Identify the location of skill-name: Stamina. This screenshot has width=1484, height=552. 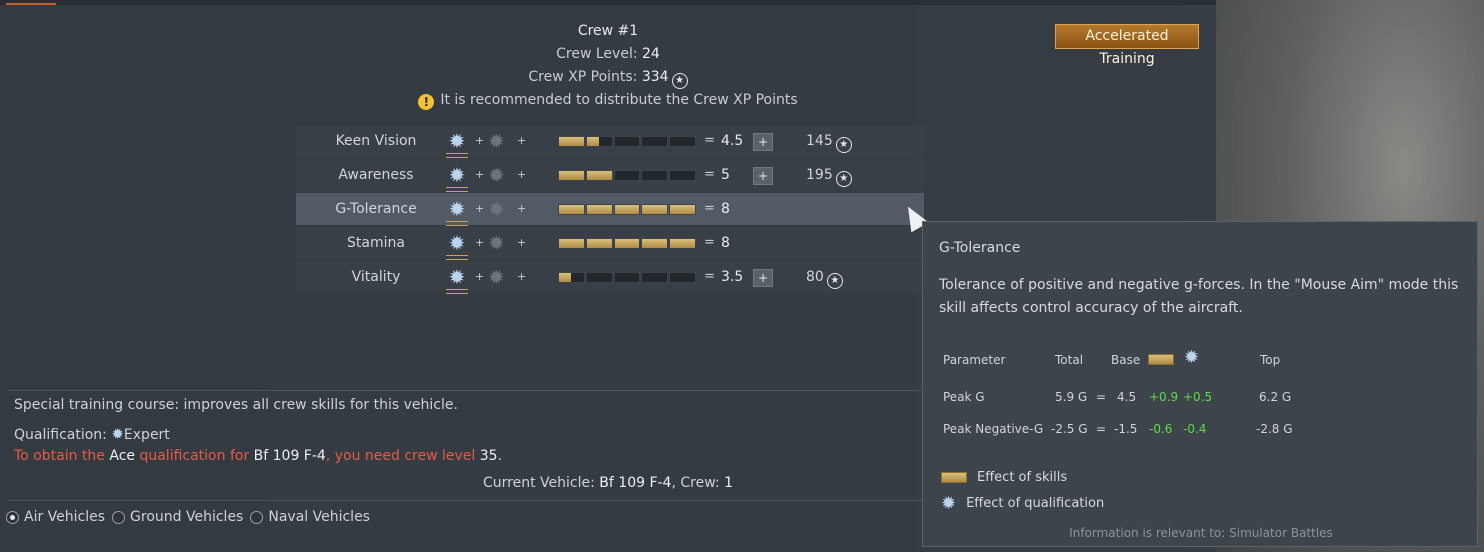
(376, 243).